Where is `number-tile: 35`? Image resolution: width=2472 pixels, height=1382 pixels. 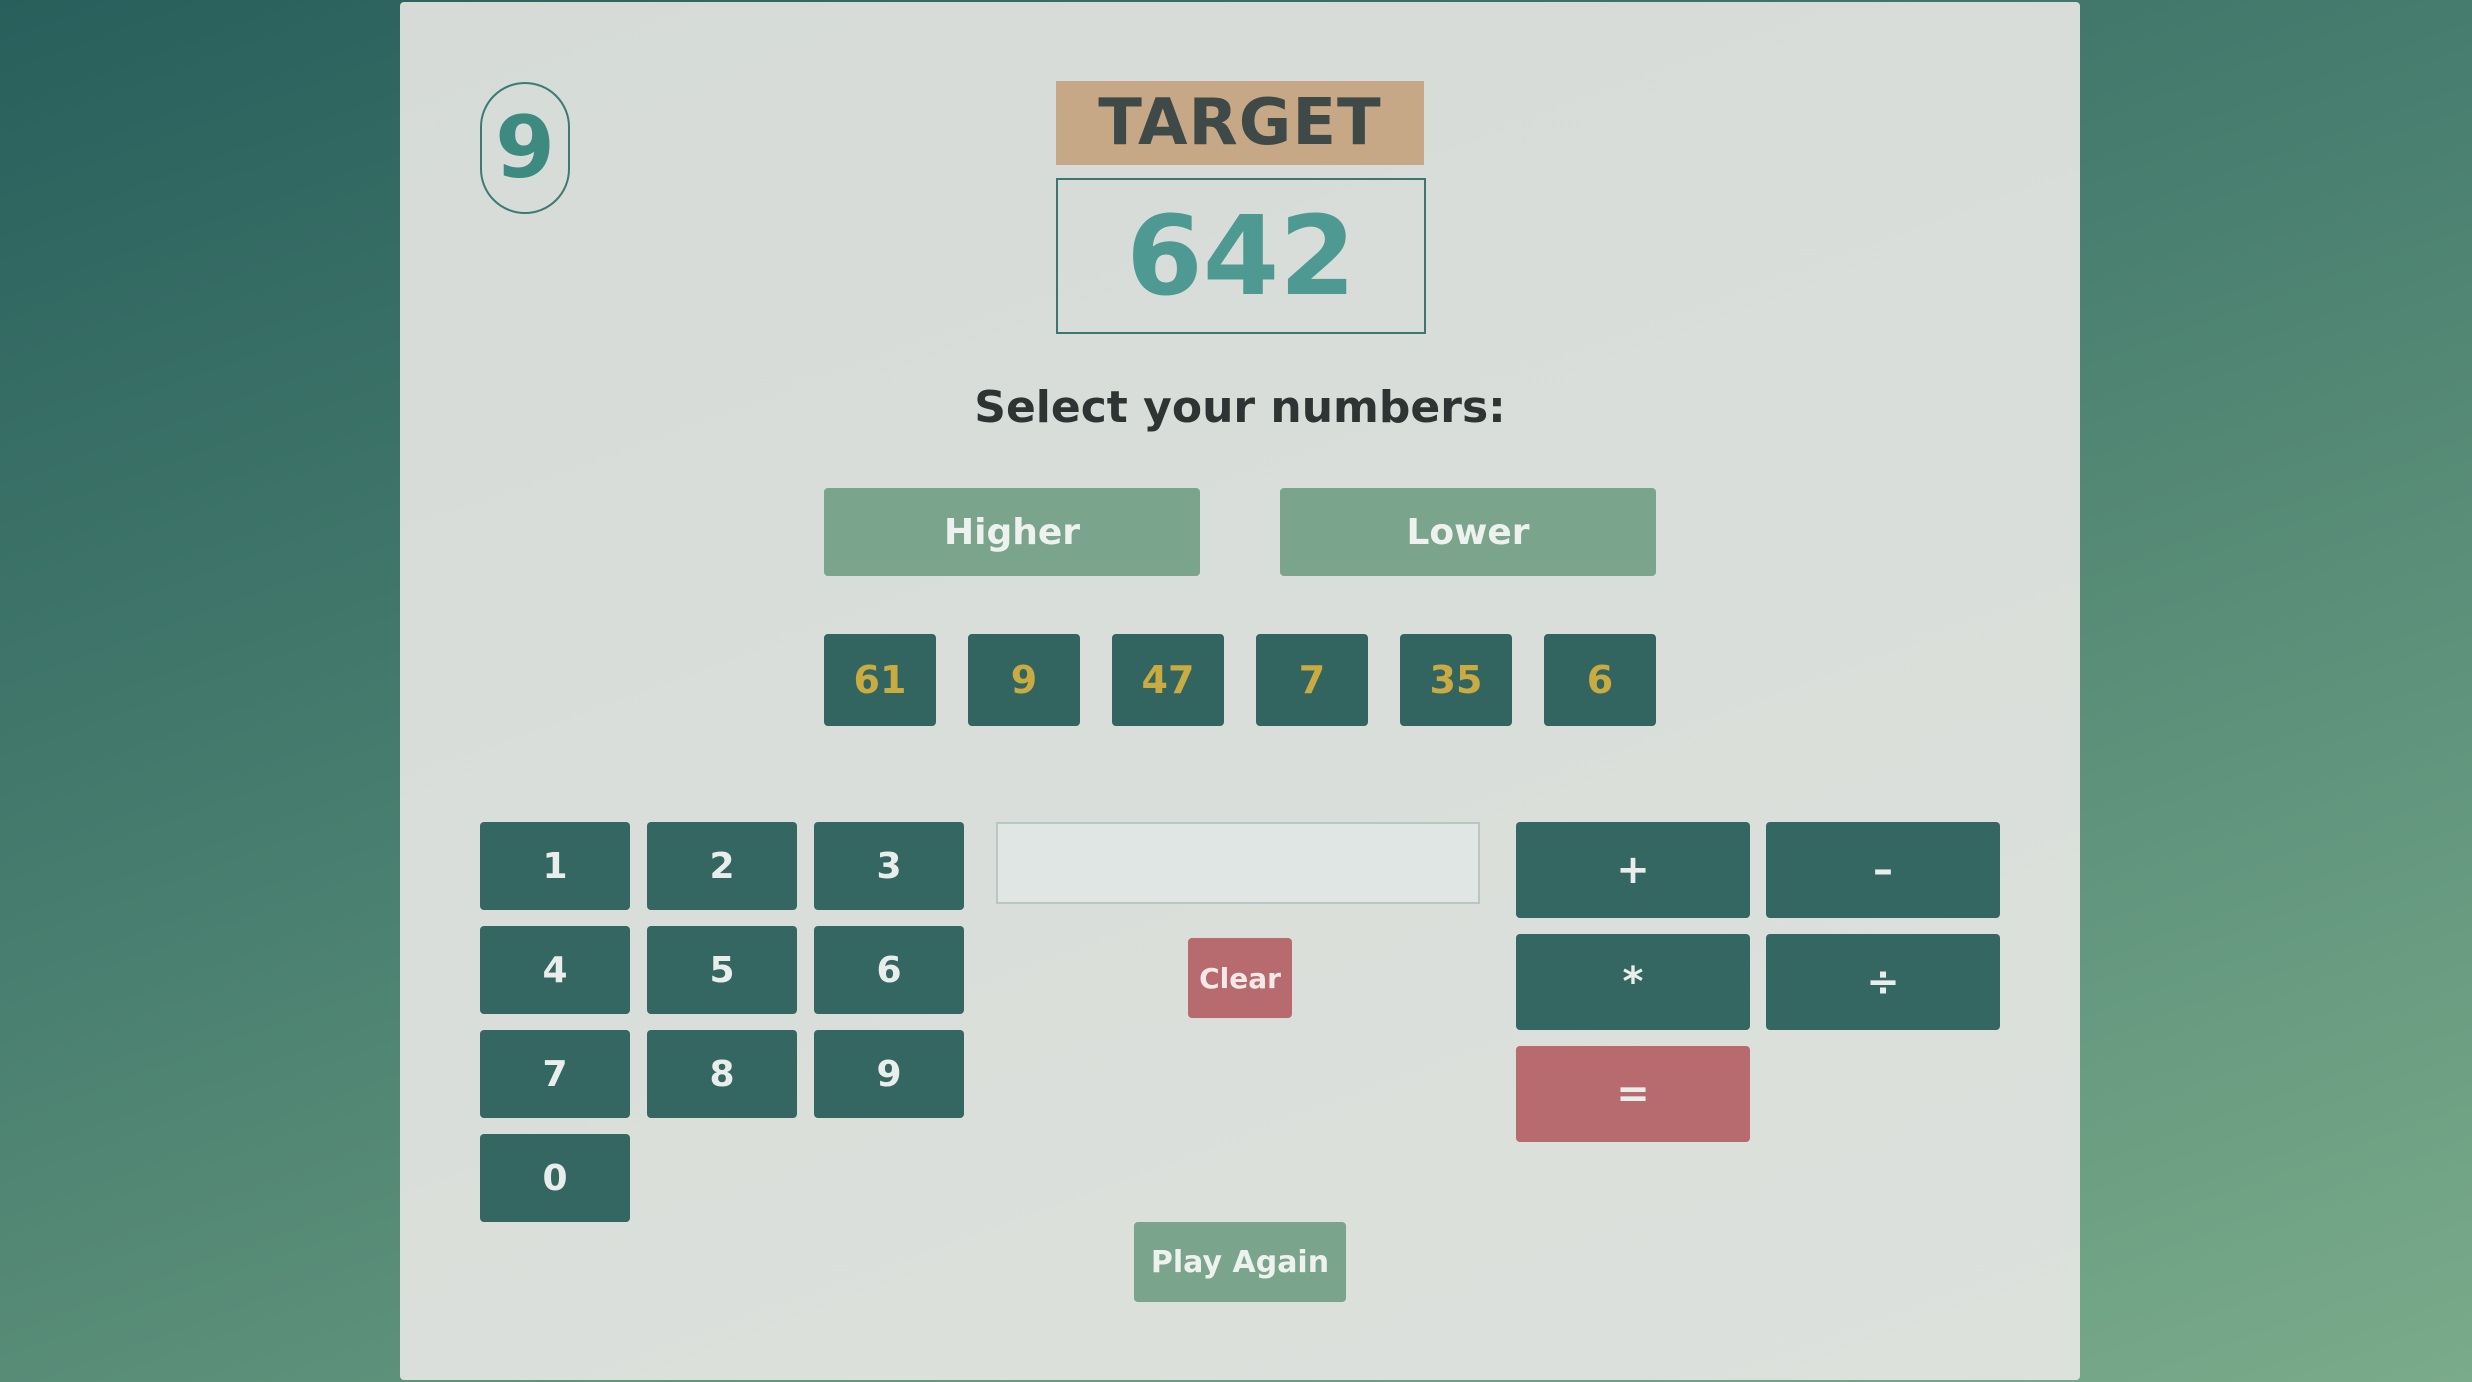 number-tile: 35 is located at coordinates (1456, 680).